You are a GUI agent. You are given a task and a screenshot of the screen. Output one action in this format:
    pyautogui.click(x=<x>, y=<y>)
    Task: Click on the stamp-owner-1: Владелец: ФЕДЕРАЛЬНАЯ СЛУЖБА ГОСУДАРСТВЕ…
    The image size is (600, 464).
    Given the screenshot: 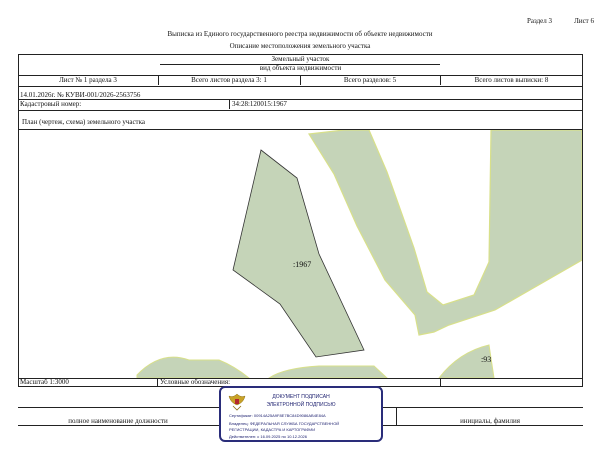 What is the action you would take?
    pyautogui.click(x=284, y=423)
    